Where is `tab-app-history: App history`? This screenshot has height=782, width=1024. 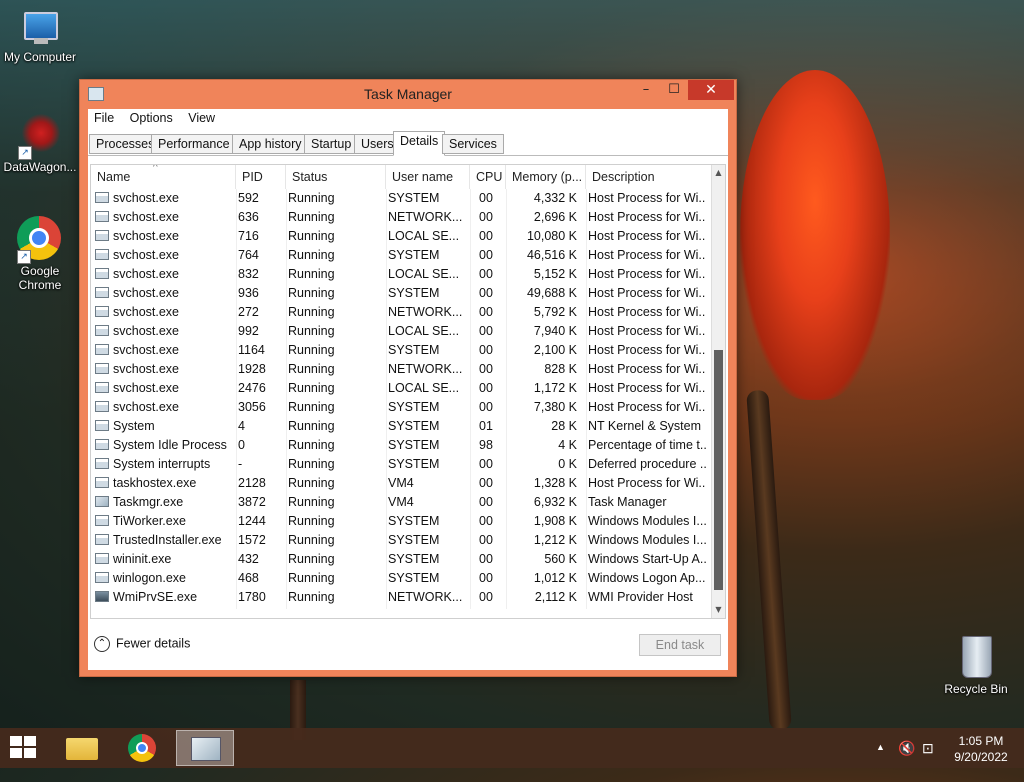 tab-app-history: App history is located at coordinates (270, 144).